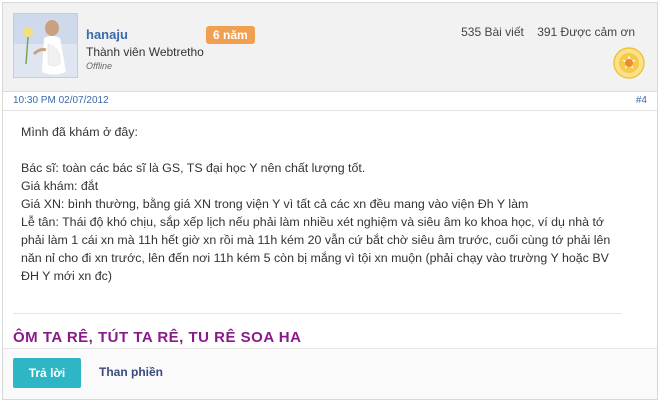 The image size is (660, 402). What do you see at coordinates (66, 276) in the screenshot?
I see `post-line: ĐH Y mới xn đc)` at bounding box center [66, 276].